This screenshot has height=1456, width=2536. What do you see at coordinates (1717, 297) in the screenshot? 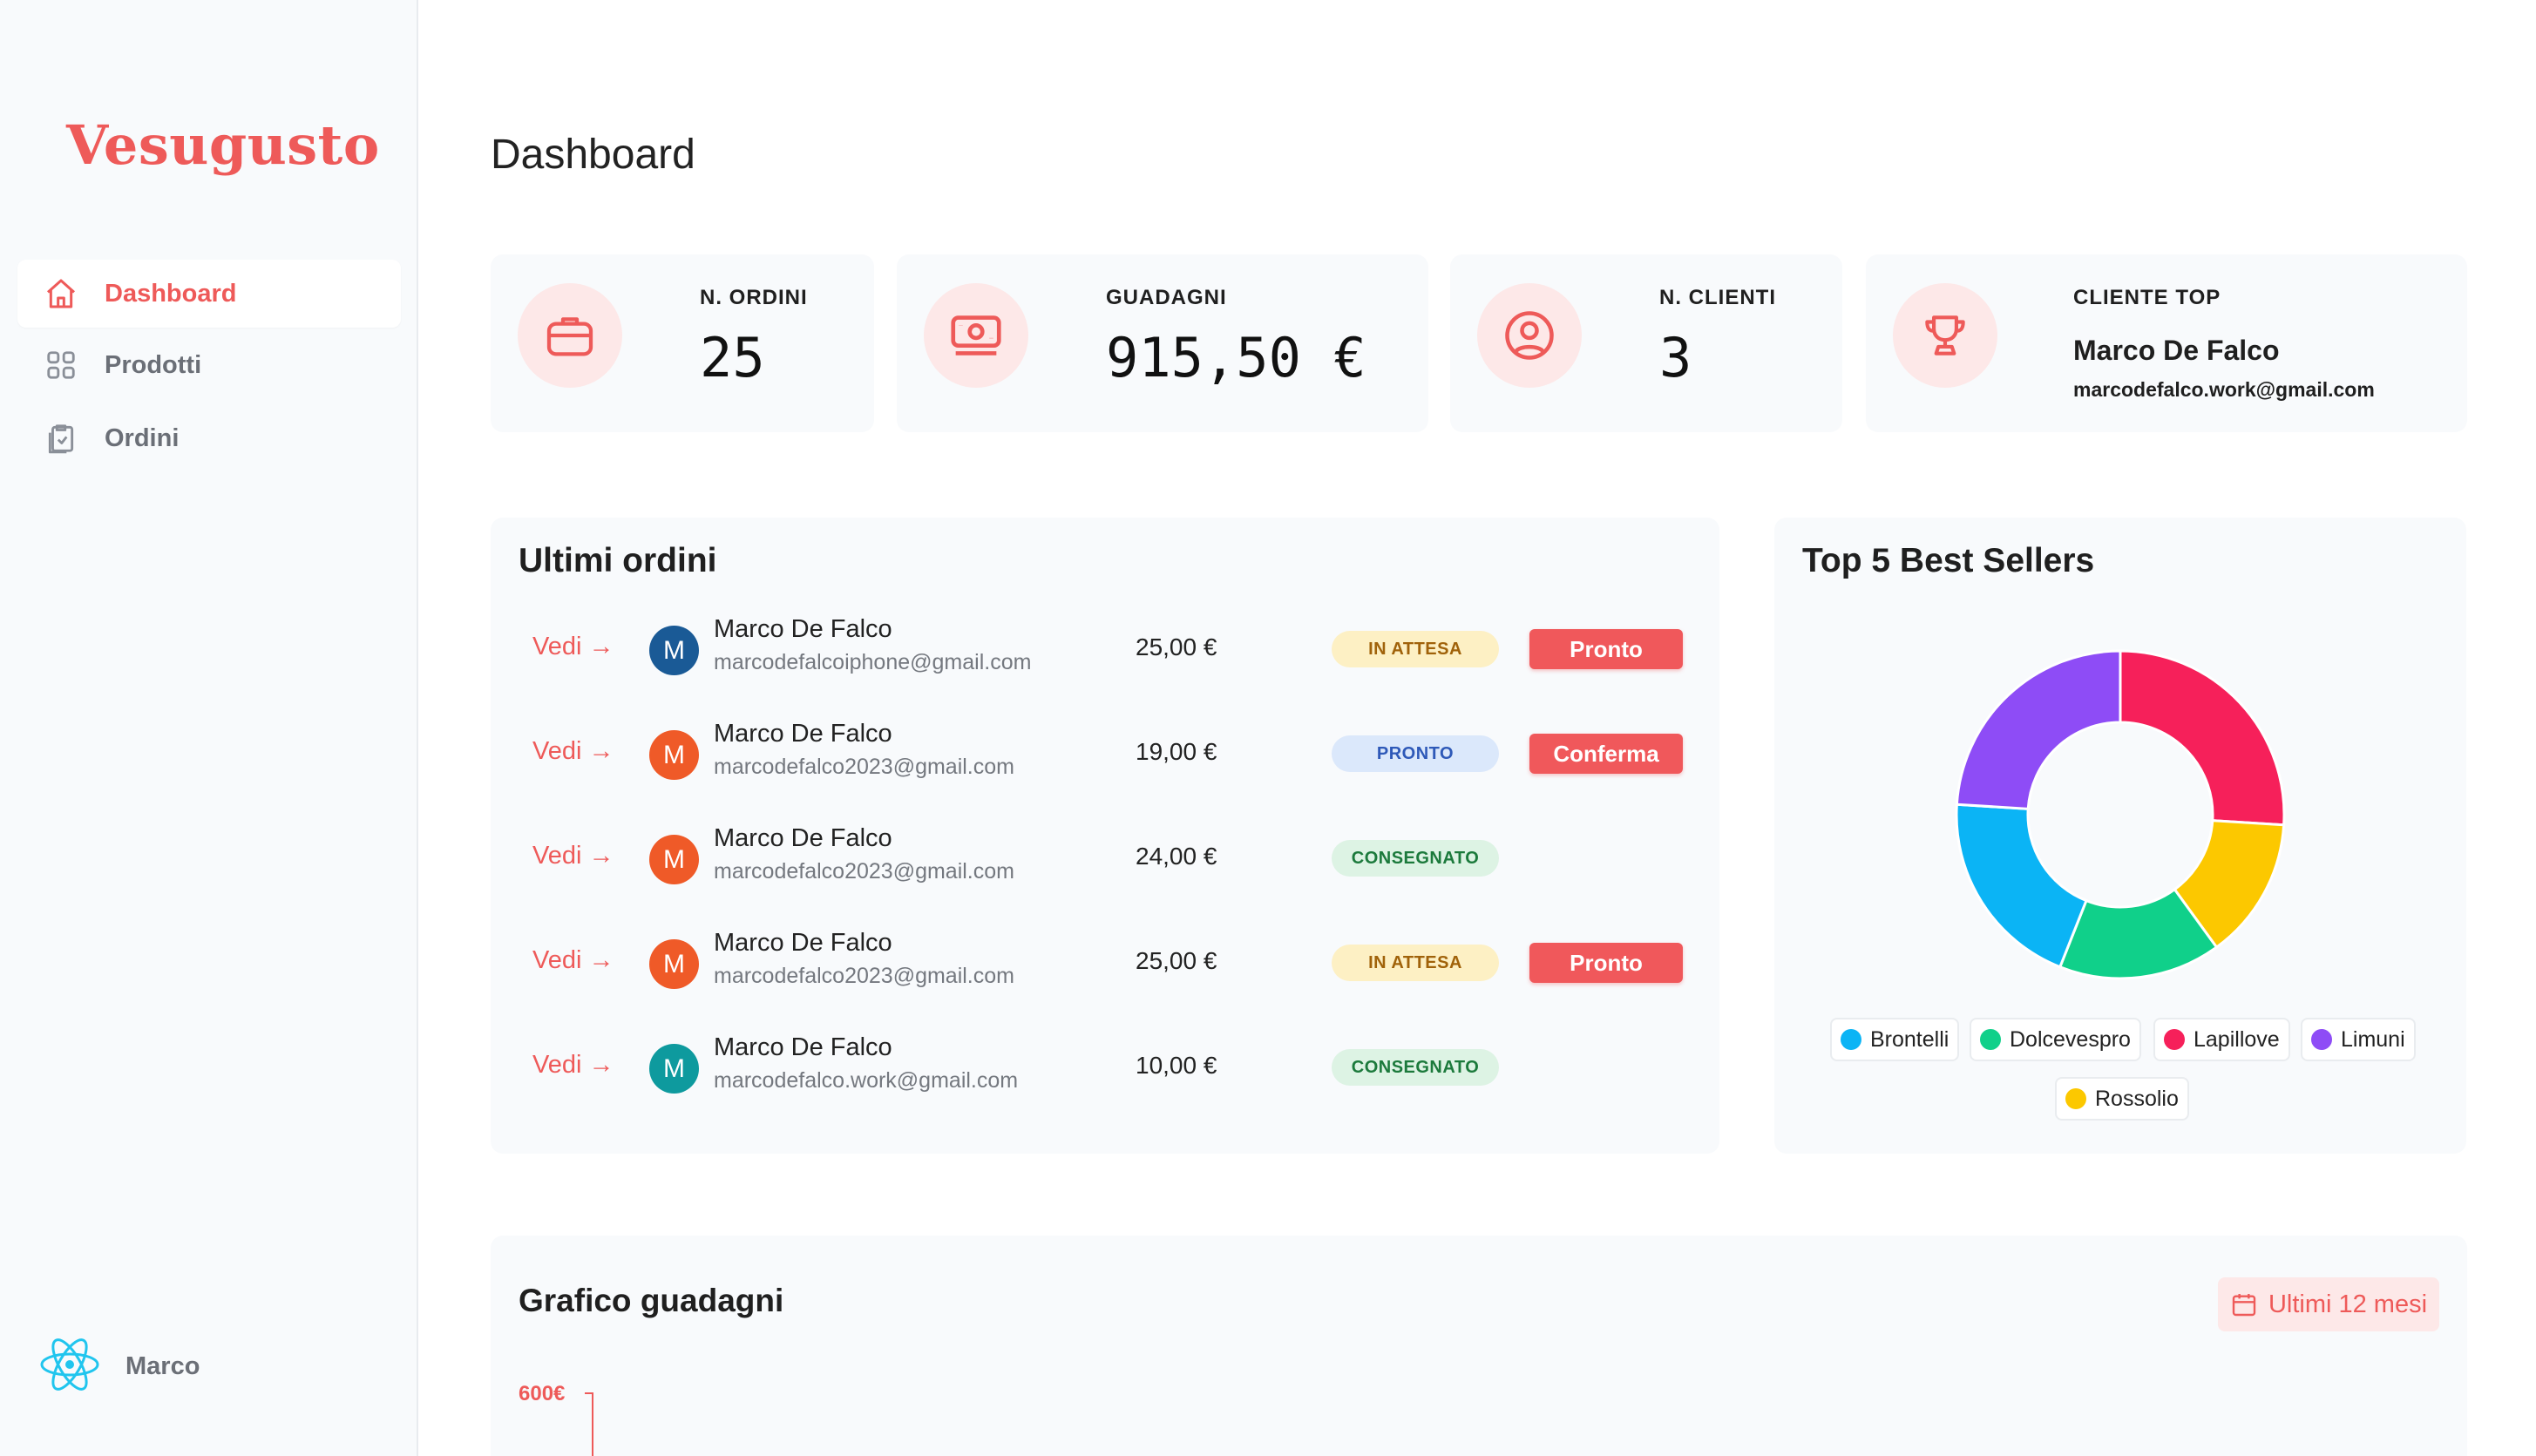
I see `stat-label: N. CLIENTI` at bounding box center [1717, 297].